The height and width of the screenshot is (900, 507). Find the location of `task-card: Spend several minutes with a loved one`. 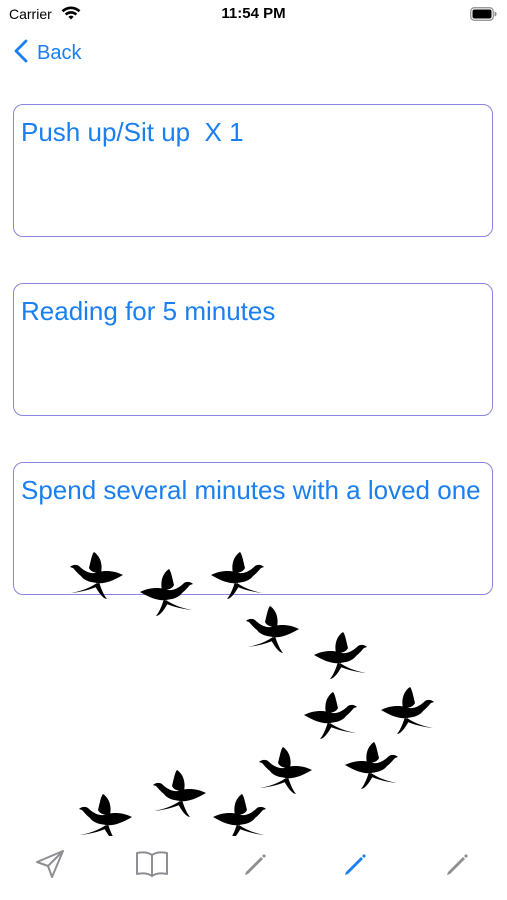

task-card: Spend several minutes with a loved one is located at coordinates (253, 528).